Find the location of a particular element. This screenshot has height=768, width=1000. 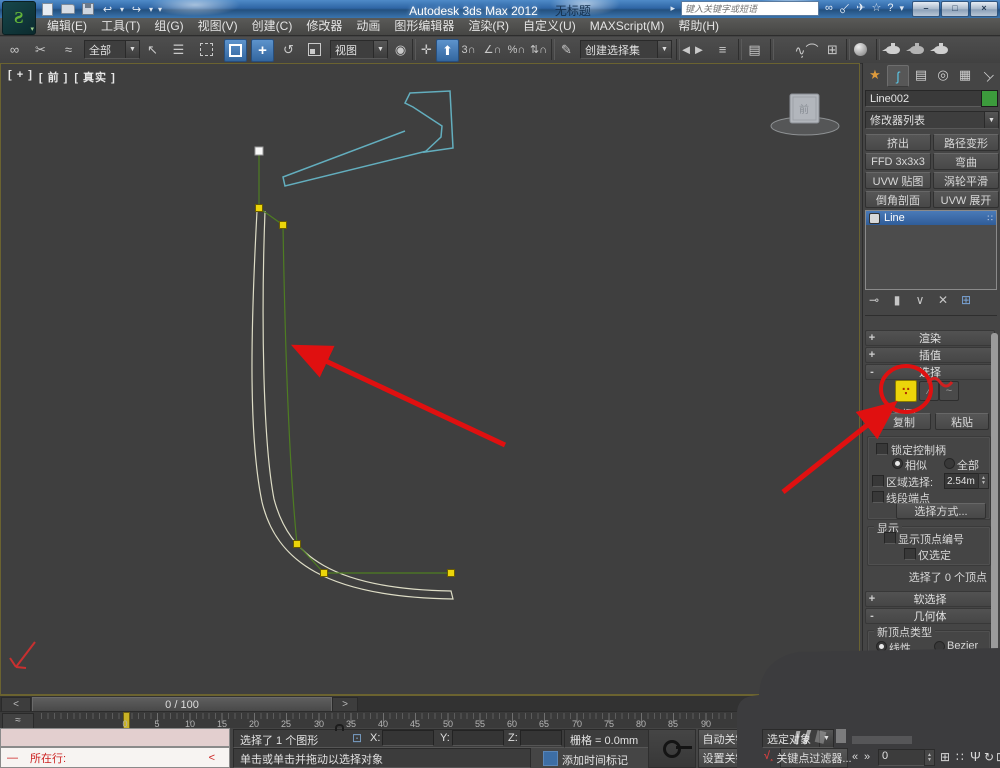

menu-help: 帮助(H) is located at coordinates (698, 26).